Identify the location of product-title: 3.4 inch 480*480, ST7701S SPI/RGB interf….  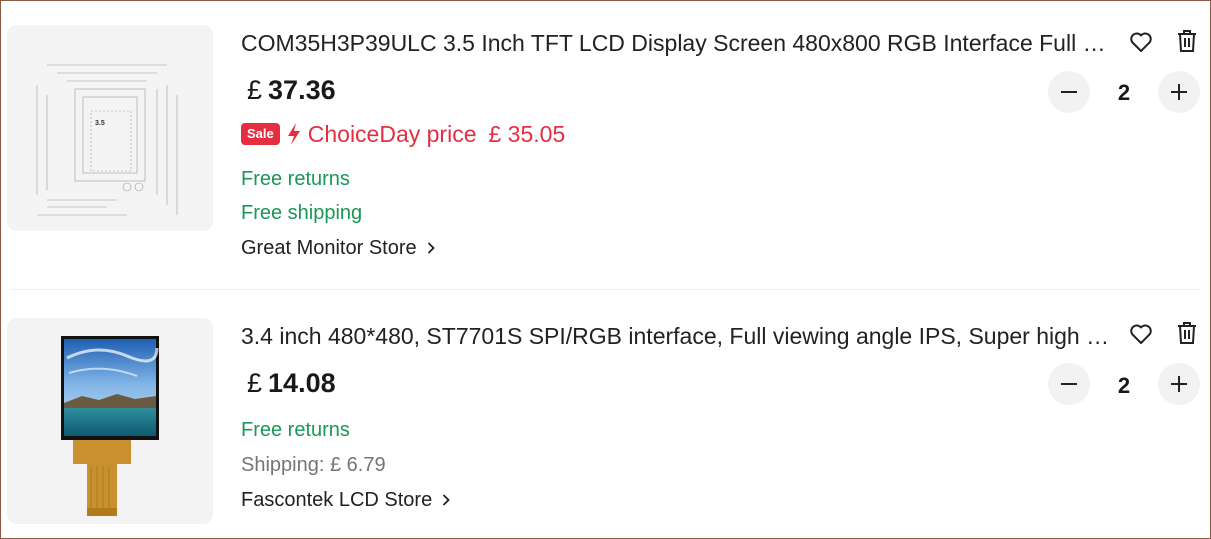
(676, 336).